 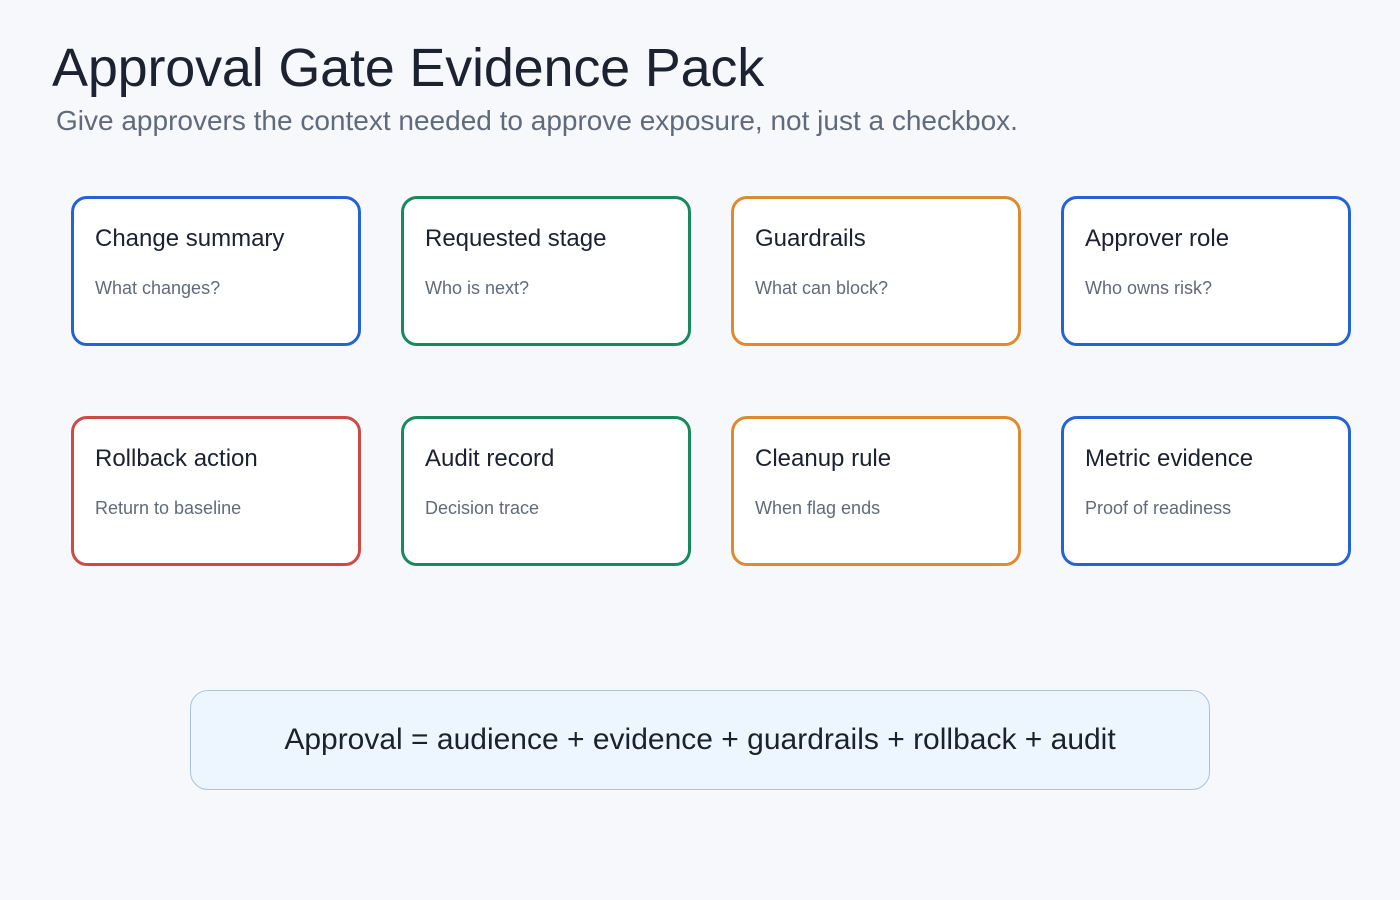 I want to click on card-subtitle: When flag ends, so click(x=818, y=508).